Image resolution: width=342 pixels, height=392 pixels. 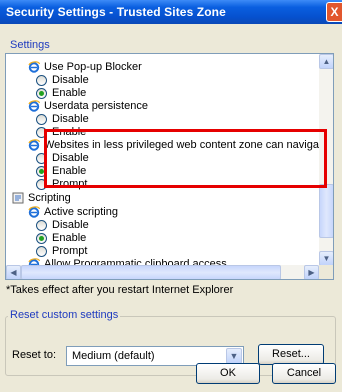 I want to click on chevron-up-icon: ▲, so click(x=326, y=61).